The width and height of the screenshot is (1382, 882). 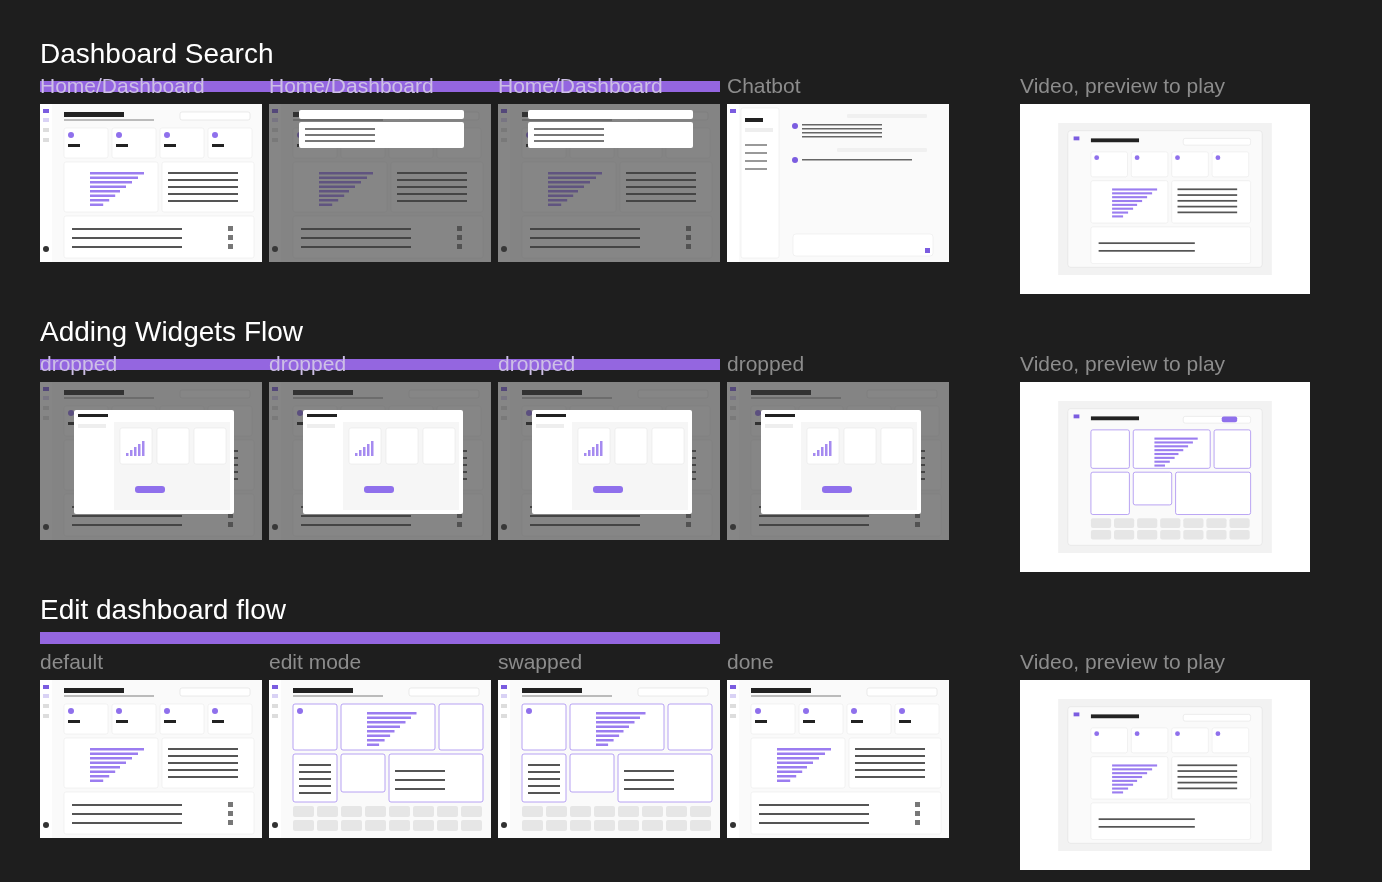 What do you see at coordinates (751, 662) in the screenshot?
I see `frame-label: done` at bounding box center [751, 662].